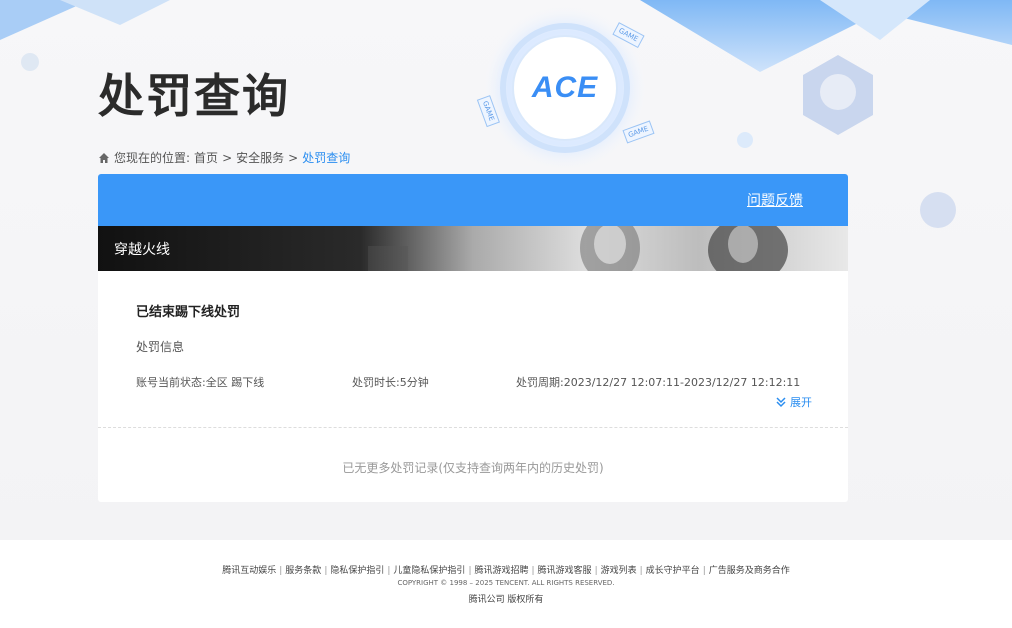 This screenshot has width=1012, height=628. Describe the element at coordinates (749, 571) in the screenshot. I see `footer-link: 广告服务及商务合作` at that location.